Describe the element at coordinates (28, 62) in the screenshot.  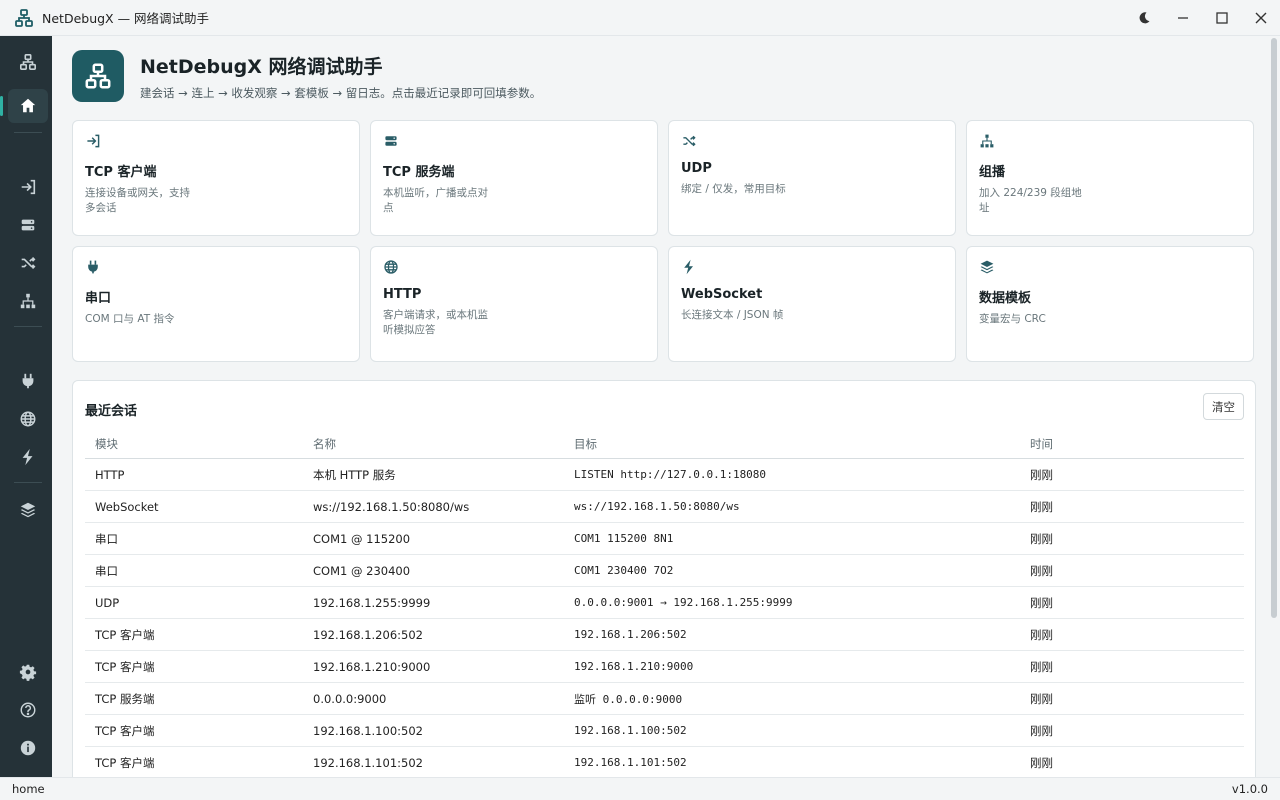
I see `sidebar-logo` at that location.